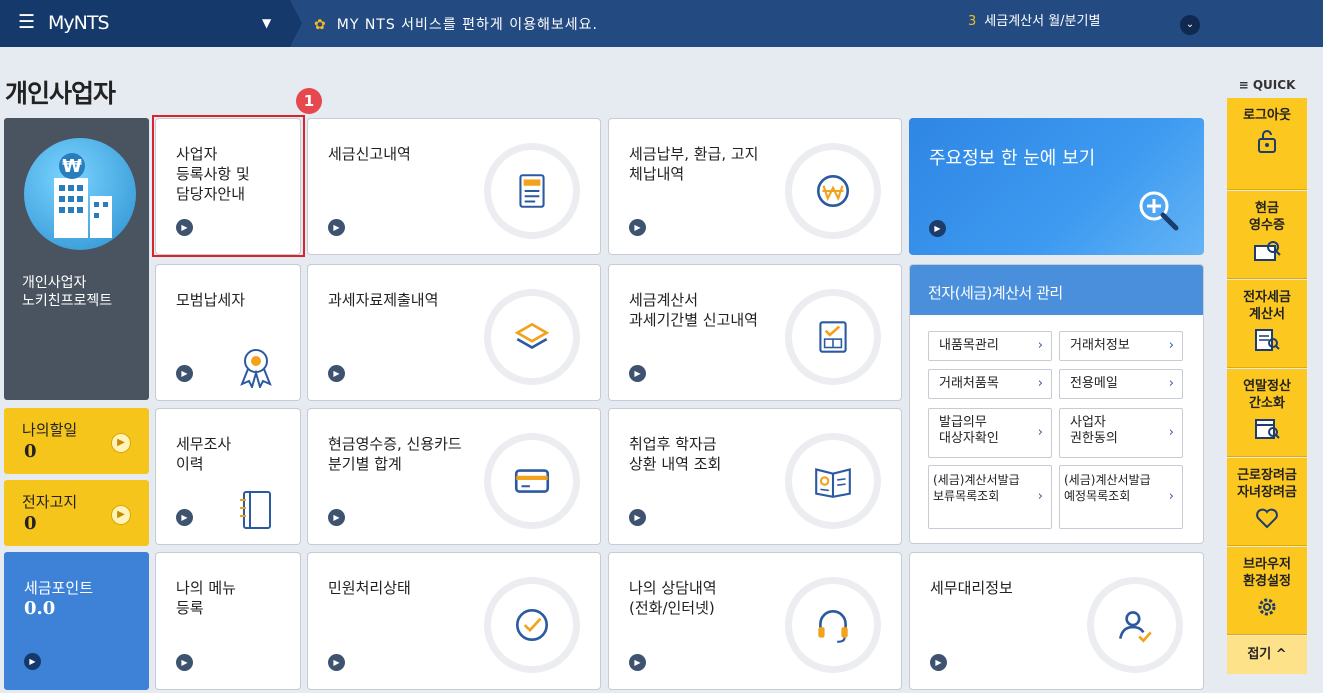 This screenshot has width=1323, height=693. Describe the element at coordinates (213, 174) in the screenshot. I see `tile-label: 사업자 등록사항 및 담당자안내` at that location.